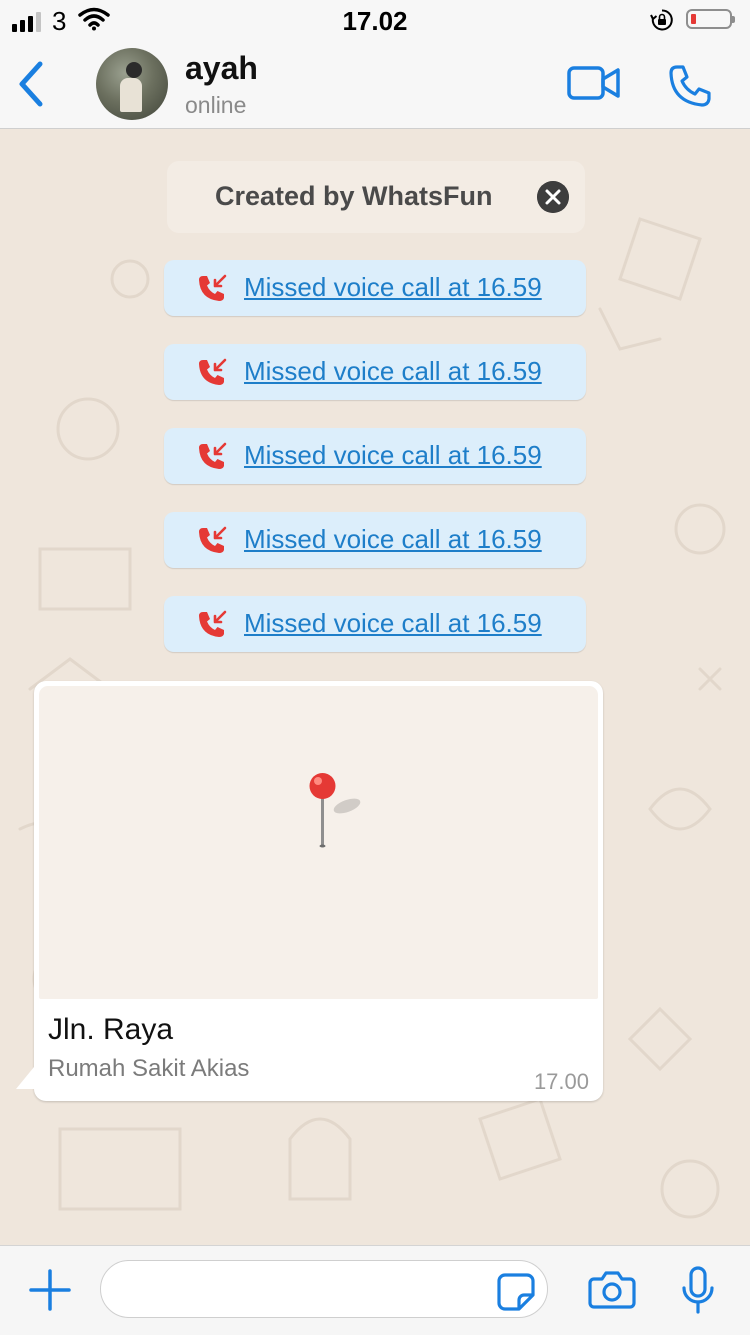 The height and width of the screenshot is (1335, 750). What do you see at coordinates (149, 1068) in the screenshot?
I see `location-address: Rumah Sakit Akias` at bounding box center [149, 1068].